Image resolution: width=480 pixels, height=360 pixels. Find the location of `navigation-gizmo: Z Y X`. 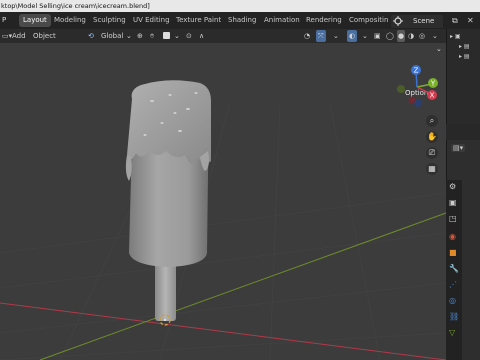

navigation-gizmo: Z Y X is located at coordinates (417, 86).